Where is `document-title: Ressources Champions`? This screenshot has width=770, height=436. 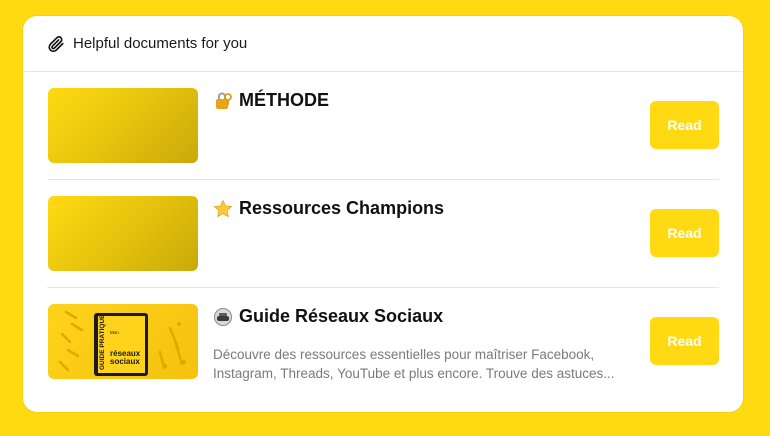 document-title: Ressources Champions is located at coordinates (423, 208).